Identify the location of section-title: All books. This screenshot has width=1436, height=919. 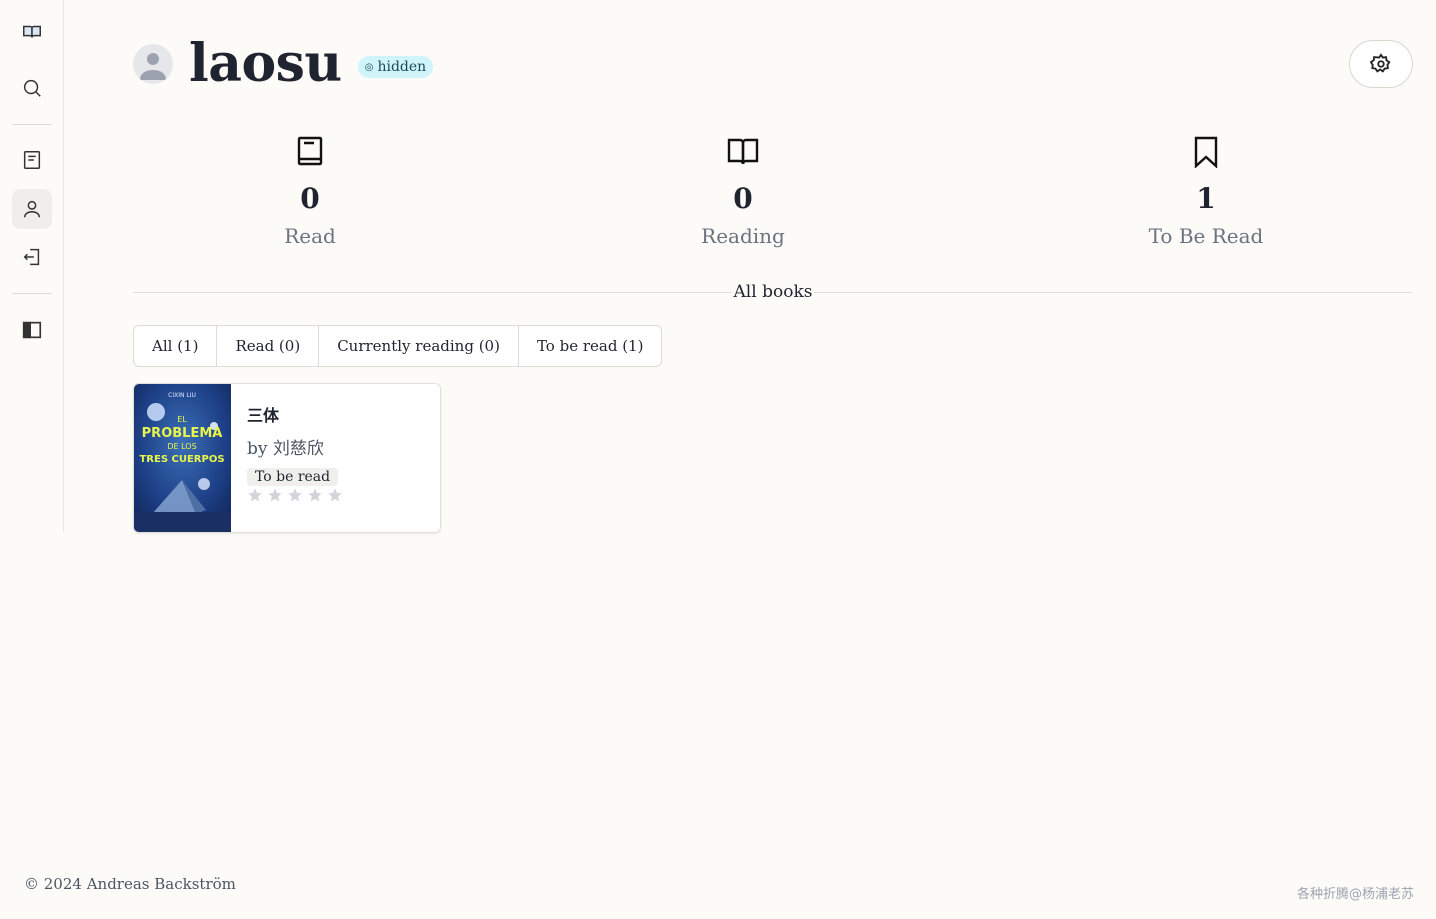
(773, 292).